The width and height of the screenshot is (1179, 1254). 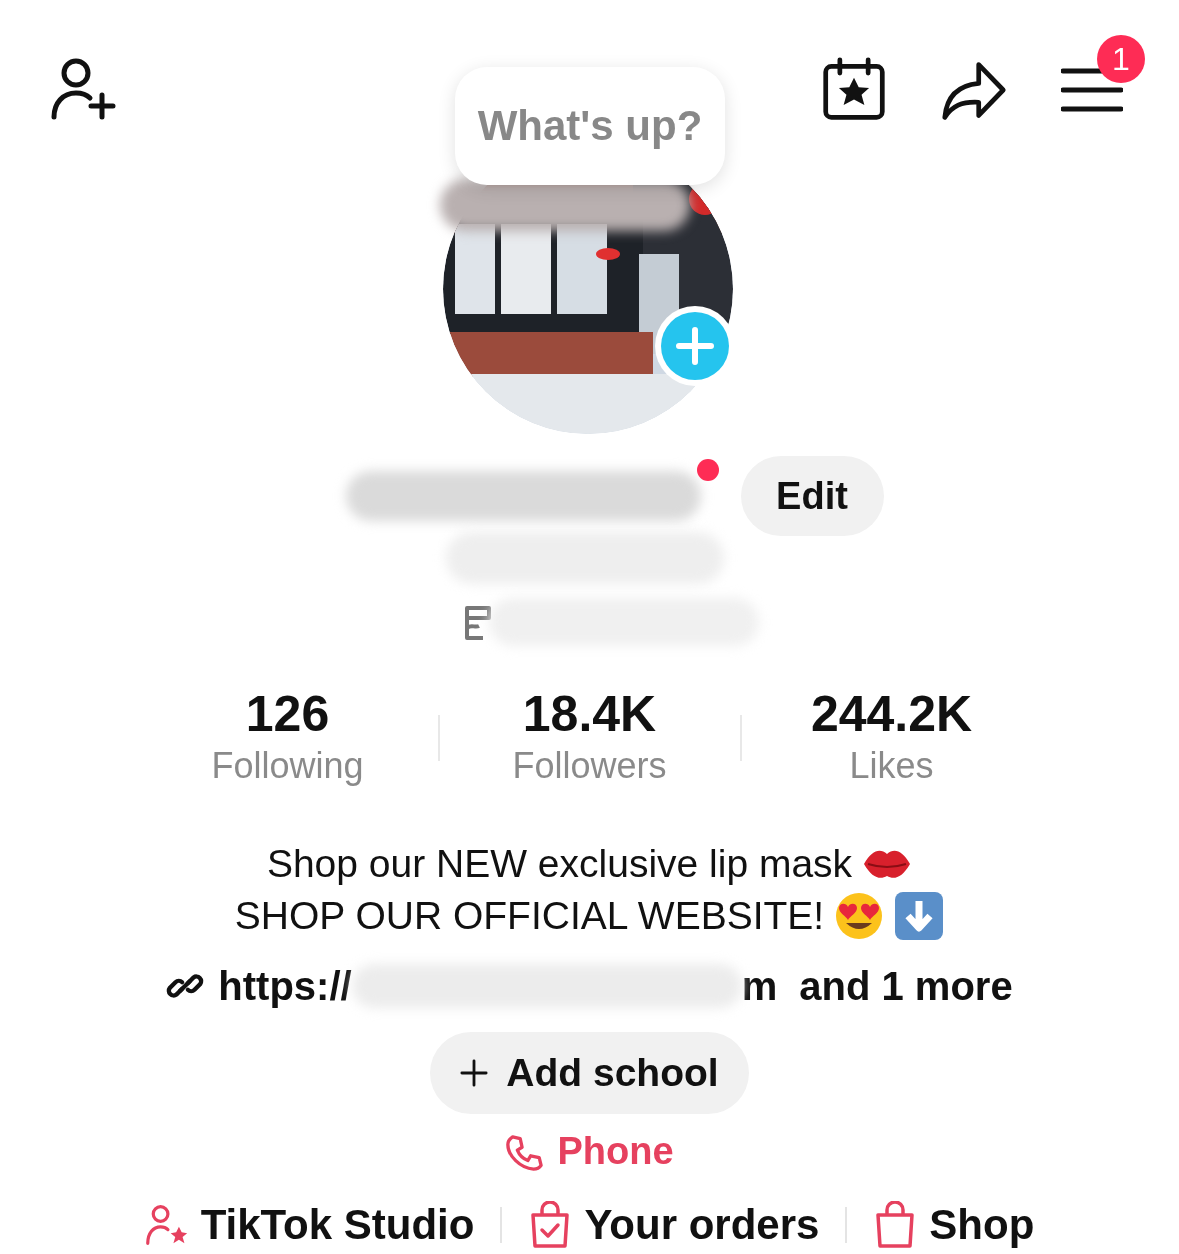 What do you see at coordinates (309, 1225) in the screenshot?
I see `shortcut-link: TikTok Studio` at bounding box center [309, 1225].